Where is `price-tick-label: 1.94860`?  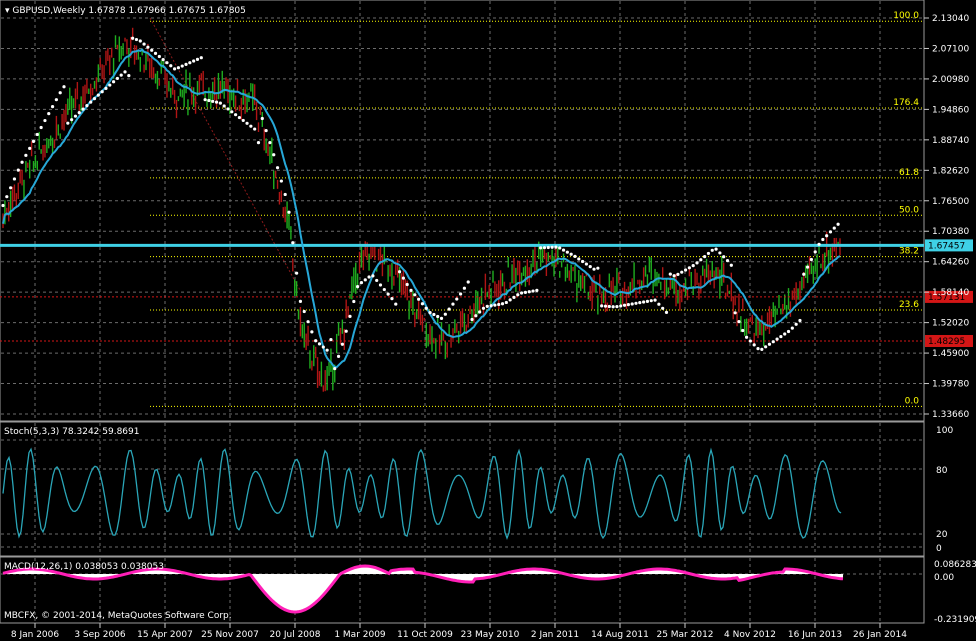 price-tick-label: 1.94860 is located at coordinates (950, 110).